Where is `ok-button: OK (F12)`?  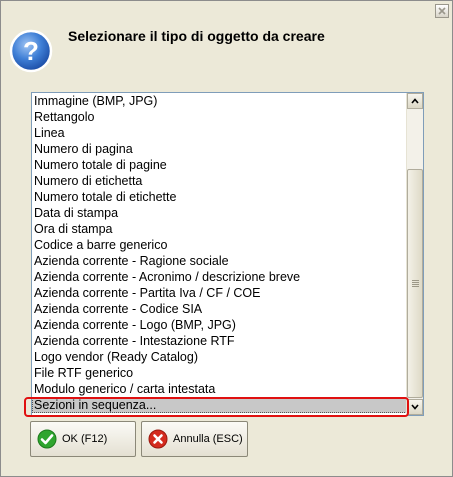
ok-button: OK (F12) is located at coordinates (83, 439).